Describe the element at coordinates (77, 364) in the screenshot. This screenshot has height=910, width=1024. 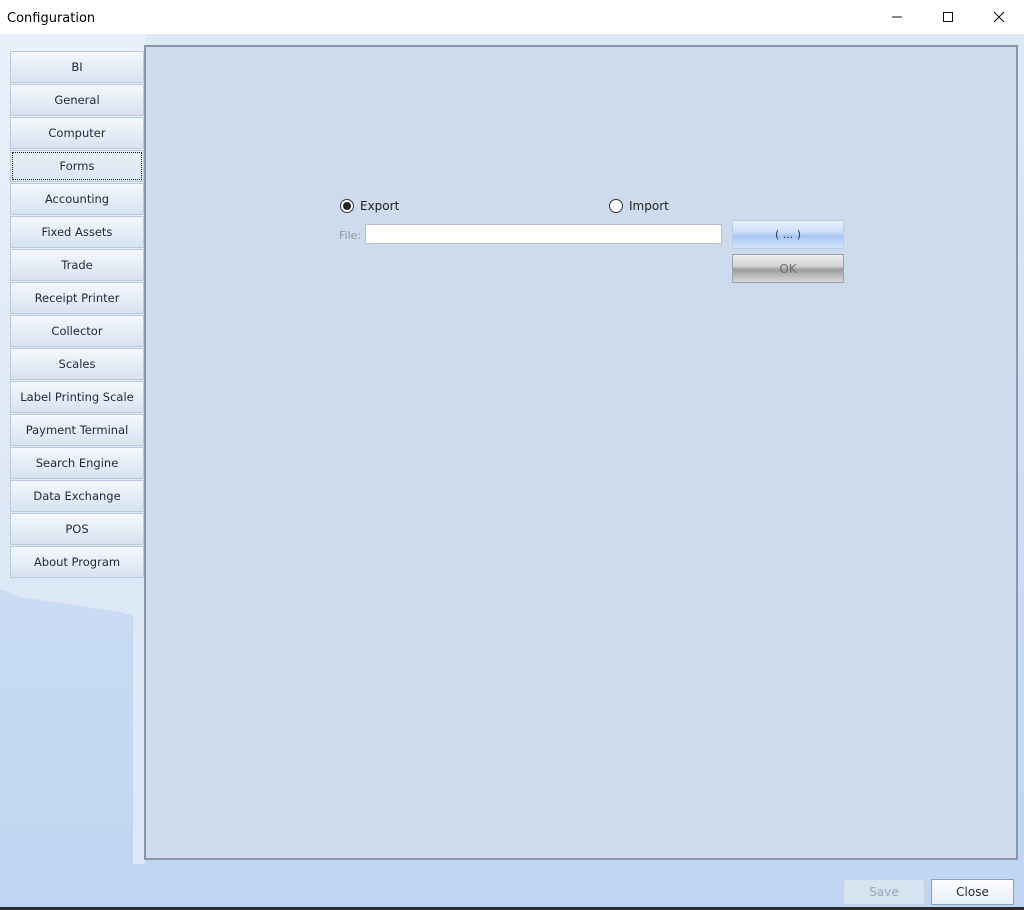
I see `nav-item-scales: Scales` at that location.